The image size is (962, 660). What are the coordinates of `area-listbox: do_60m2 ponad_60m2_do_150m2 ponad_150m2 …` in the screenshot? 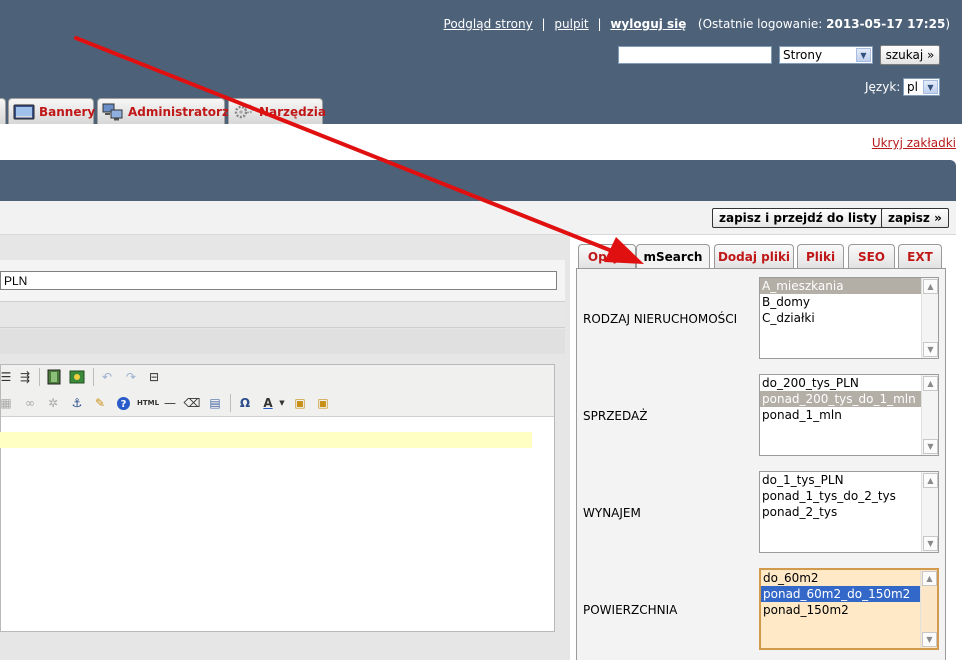 It's located at (849, 609).